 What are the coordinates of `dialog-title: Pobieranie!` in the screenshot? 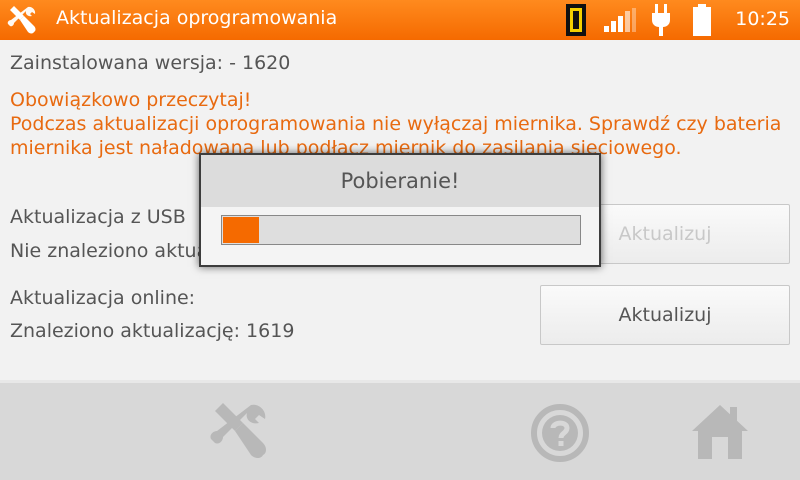 It's located at (400, 181).